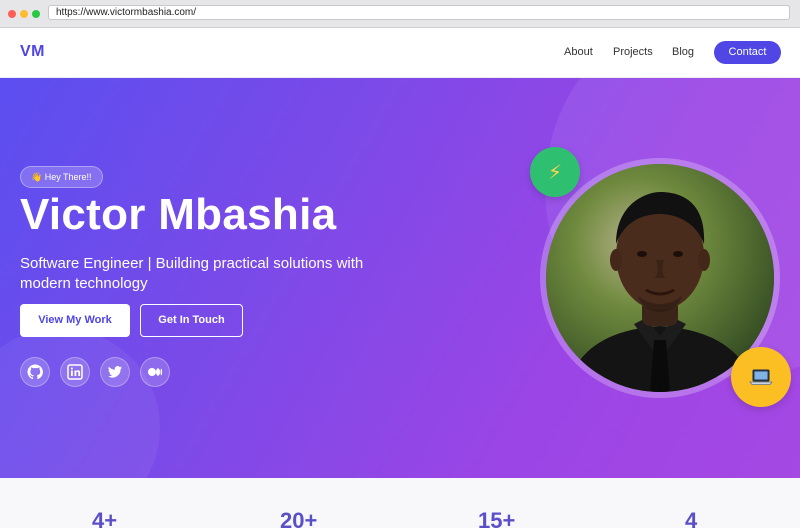  Describe the element at coordinates (80, 403) in the screenshot. I see `decorative-circle` at that location.